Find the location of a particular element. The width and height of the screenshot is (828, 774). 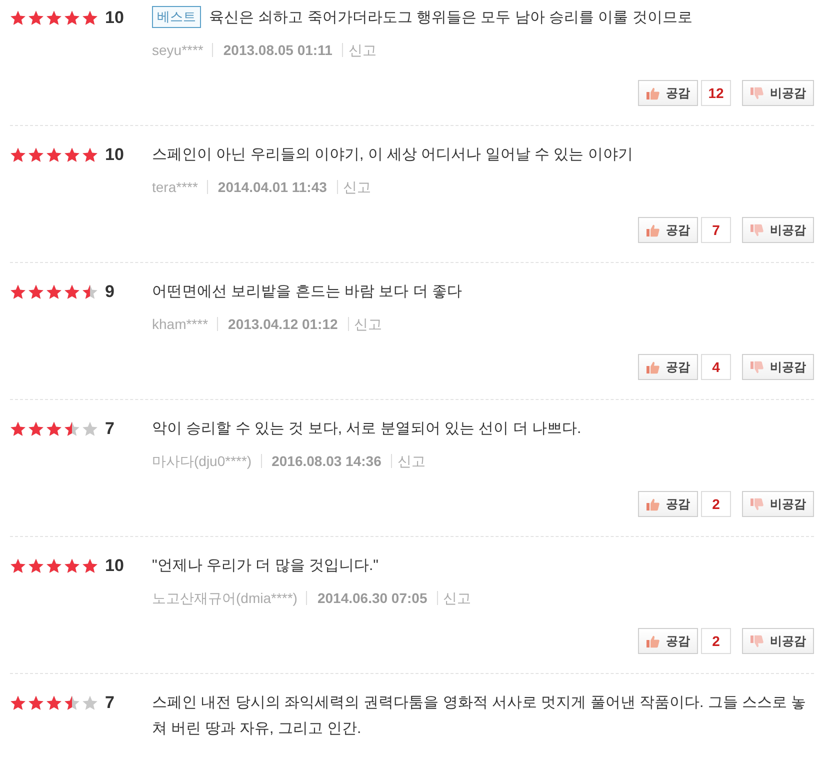

like-count: 7 is located at coordinates (716, 230).